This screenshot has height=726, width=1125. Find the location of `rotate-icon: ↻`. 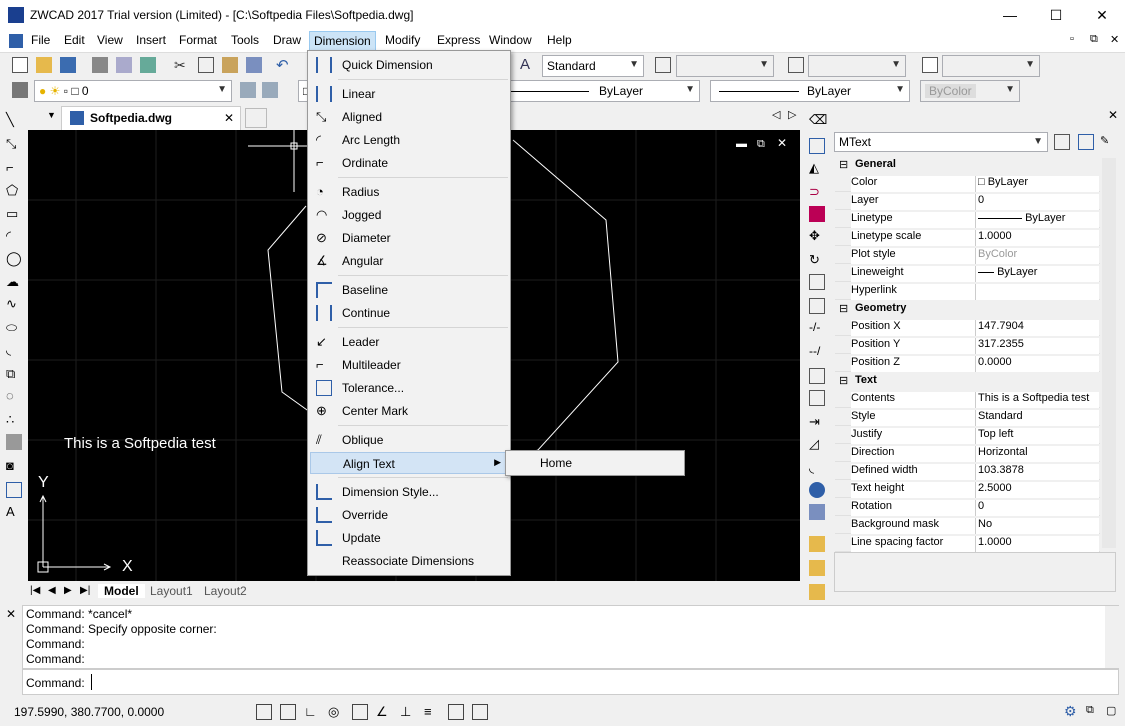

rotate-icon: ↻ is located at coordinates (817, 260).